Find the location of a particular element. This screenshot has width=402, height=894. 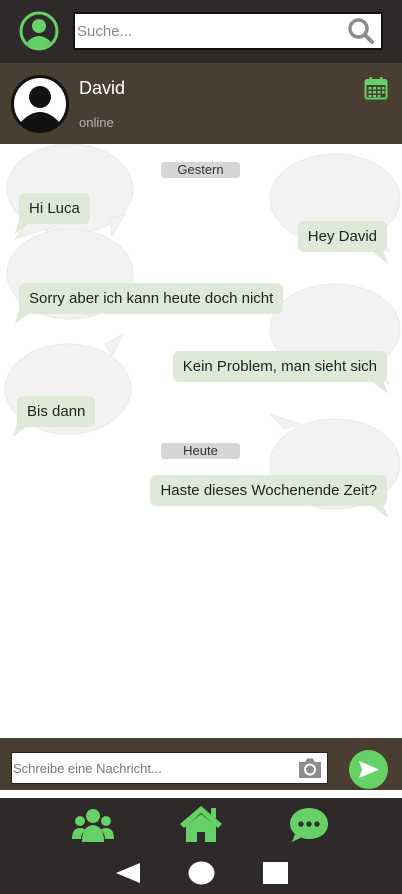

date-separator: Gestern is located at coordinates (200, 170).